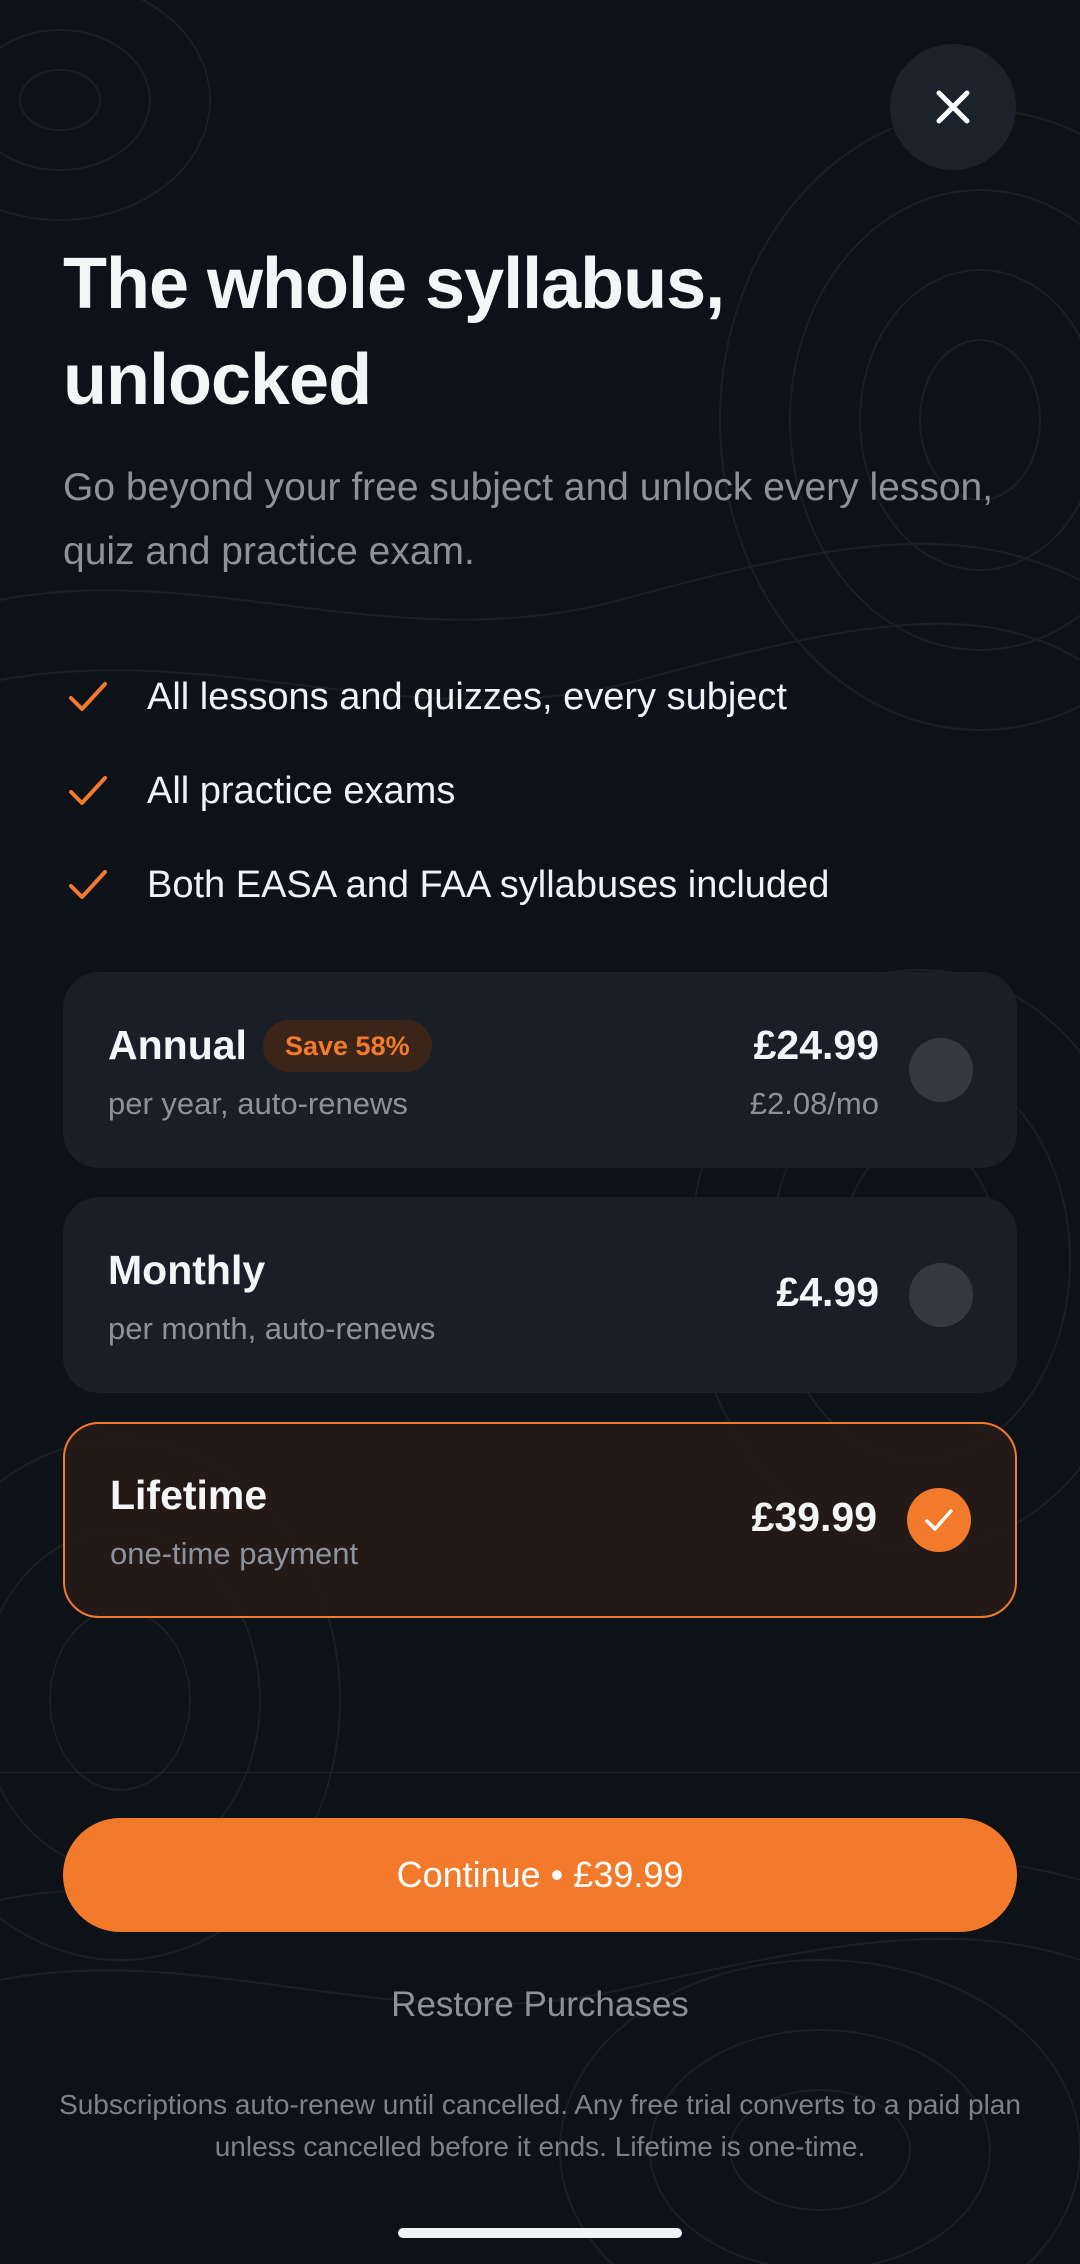 The width and height of the screenshot is (1080, 2264). Describe the element at coordinates (467, 696) in the screenshot. I see `feature-text: All lessons and quizzes, every subject` at that location.